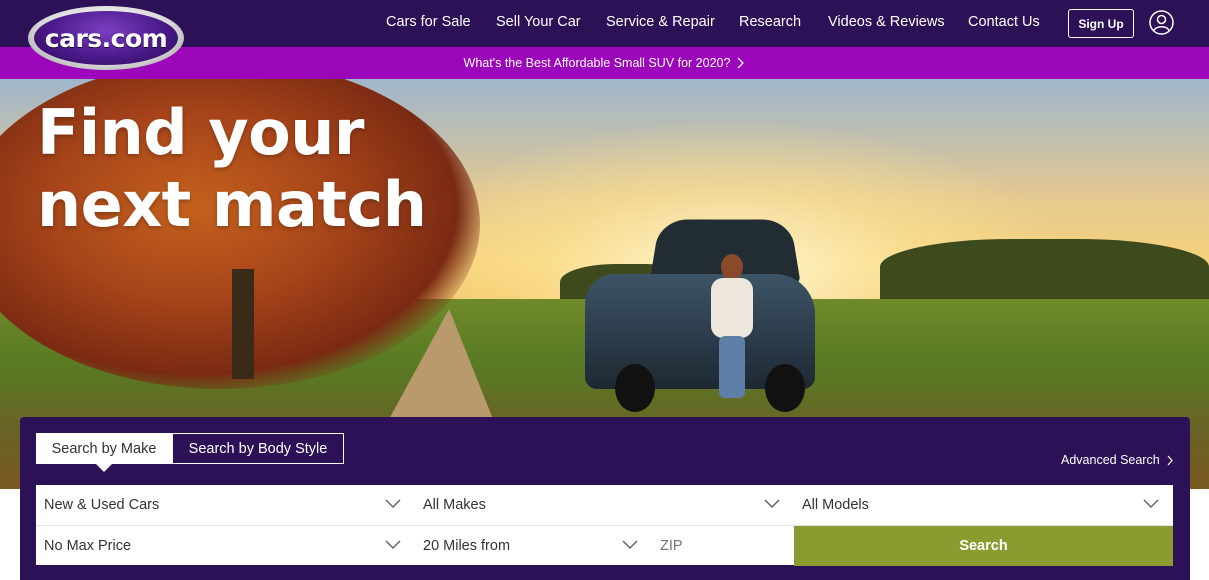  I want to click on nav-item-research: Research, so click(770, 22).